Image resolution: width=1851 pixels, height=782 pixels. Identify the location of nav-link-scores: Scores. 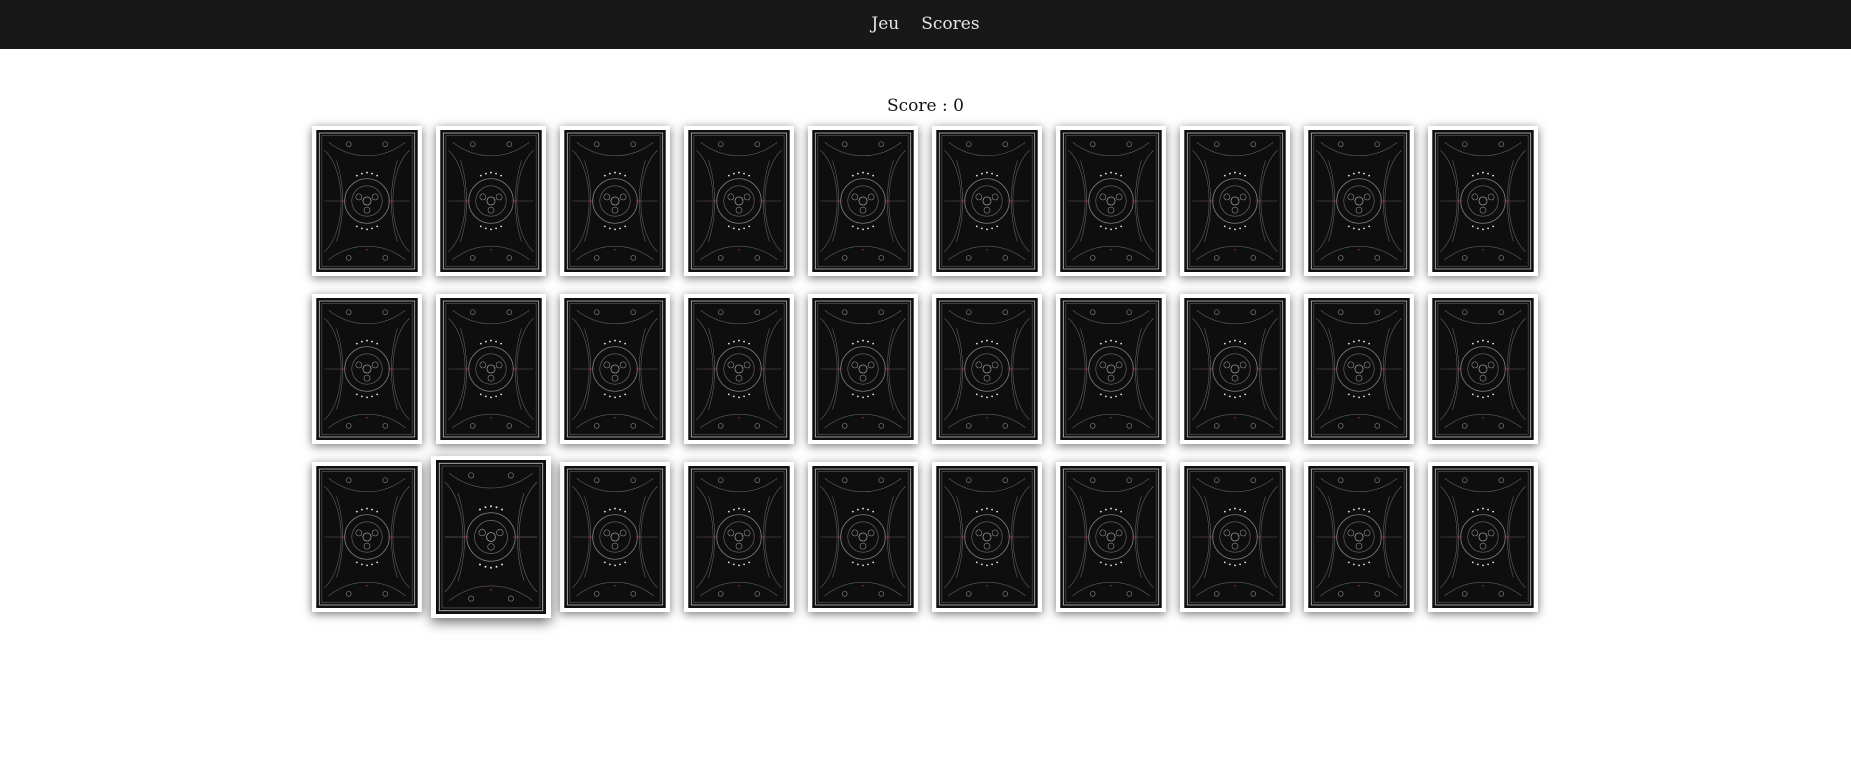
(950, 24).